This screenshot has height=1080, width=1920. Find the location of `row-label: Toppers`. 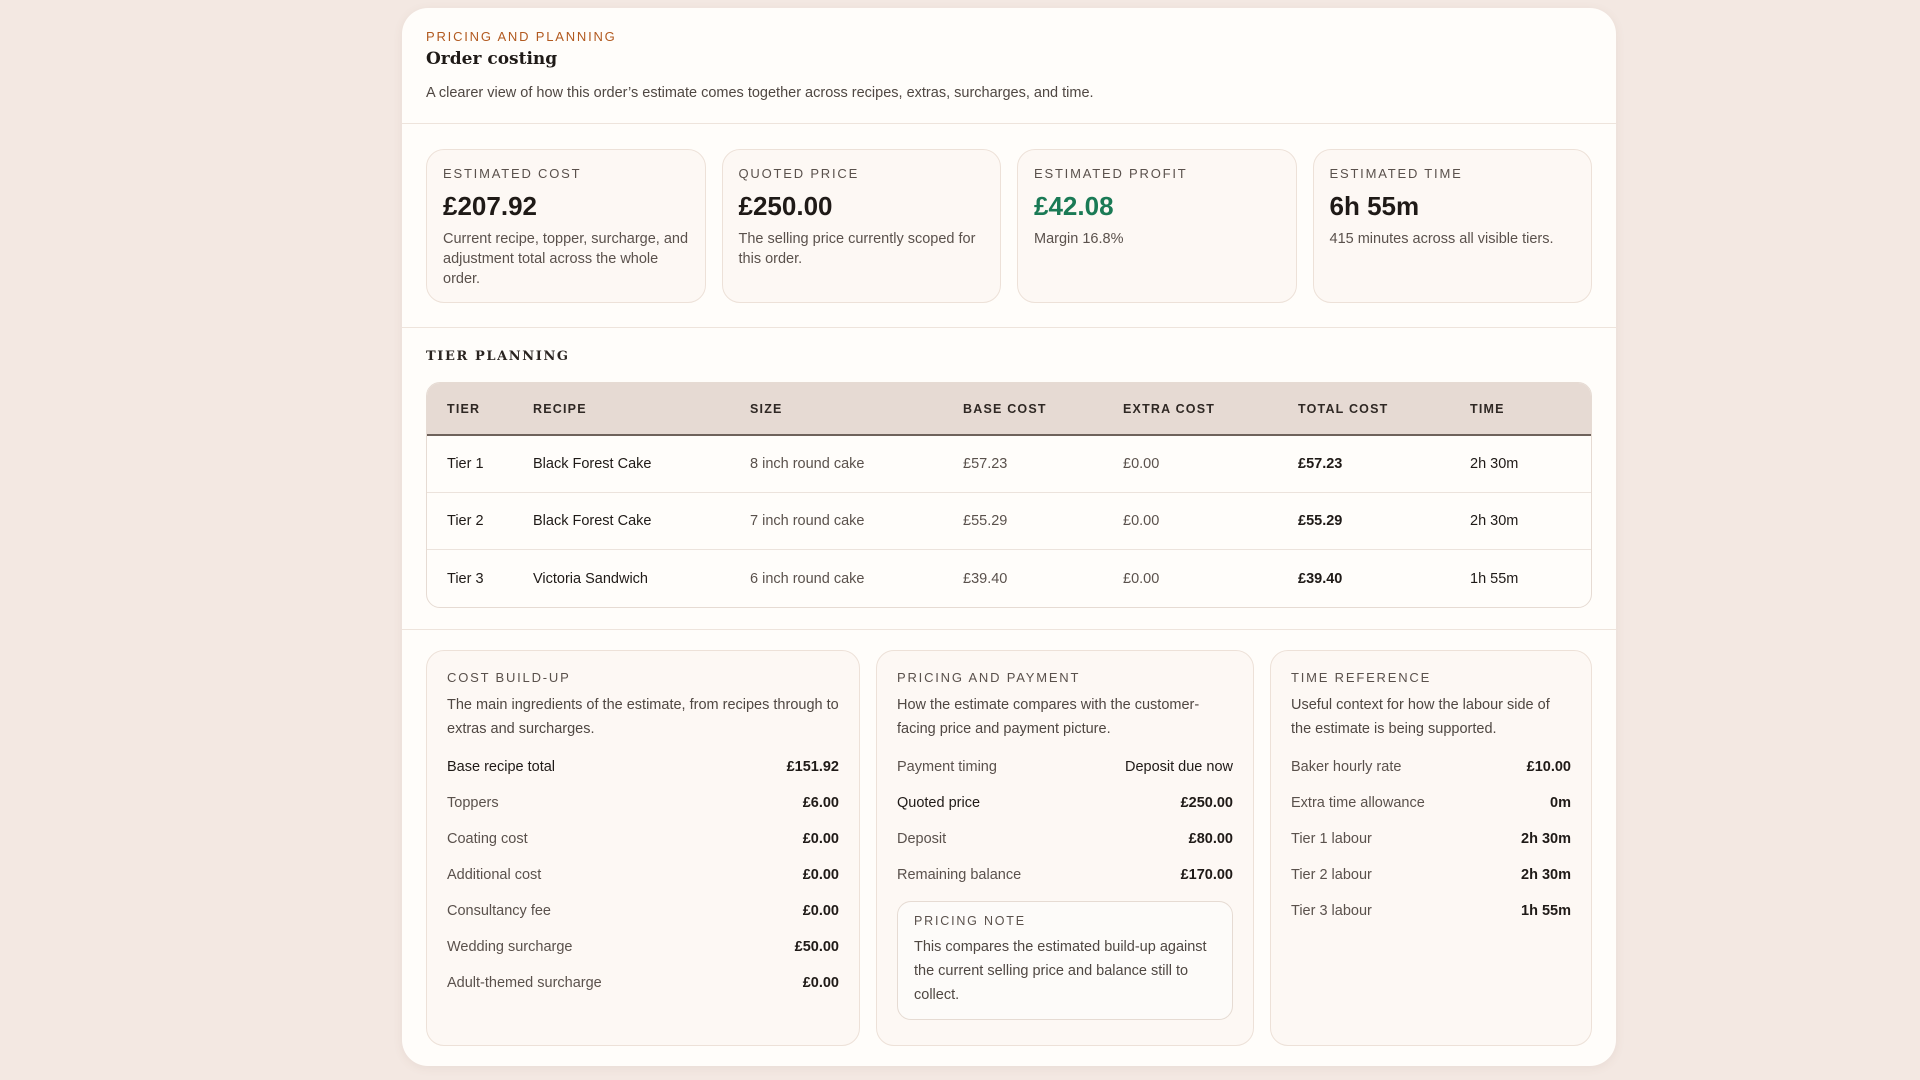

row-label: Toppers is located at coordinates (473, 803).